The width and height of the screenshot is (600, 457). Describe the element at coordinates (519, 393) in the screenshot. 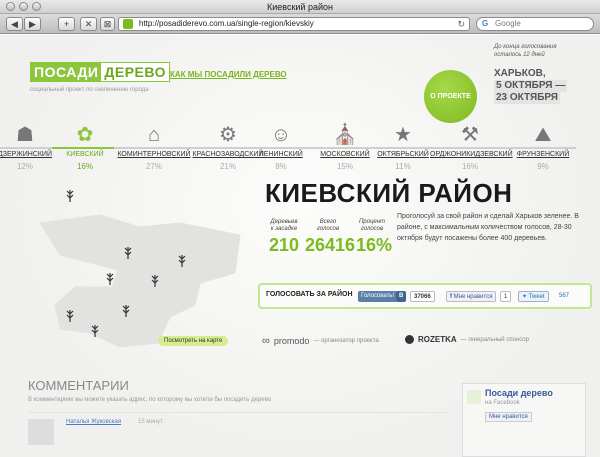

I see `fb-widget-title: Посади дерево` at that location.